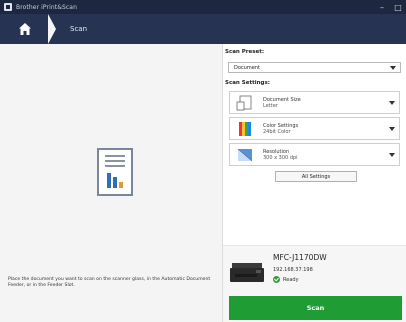  What do you see at coordinates (314, 67) in the screenshot?
I see `scan-preset-select: Document` at bounding box center [314, 67].